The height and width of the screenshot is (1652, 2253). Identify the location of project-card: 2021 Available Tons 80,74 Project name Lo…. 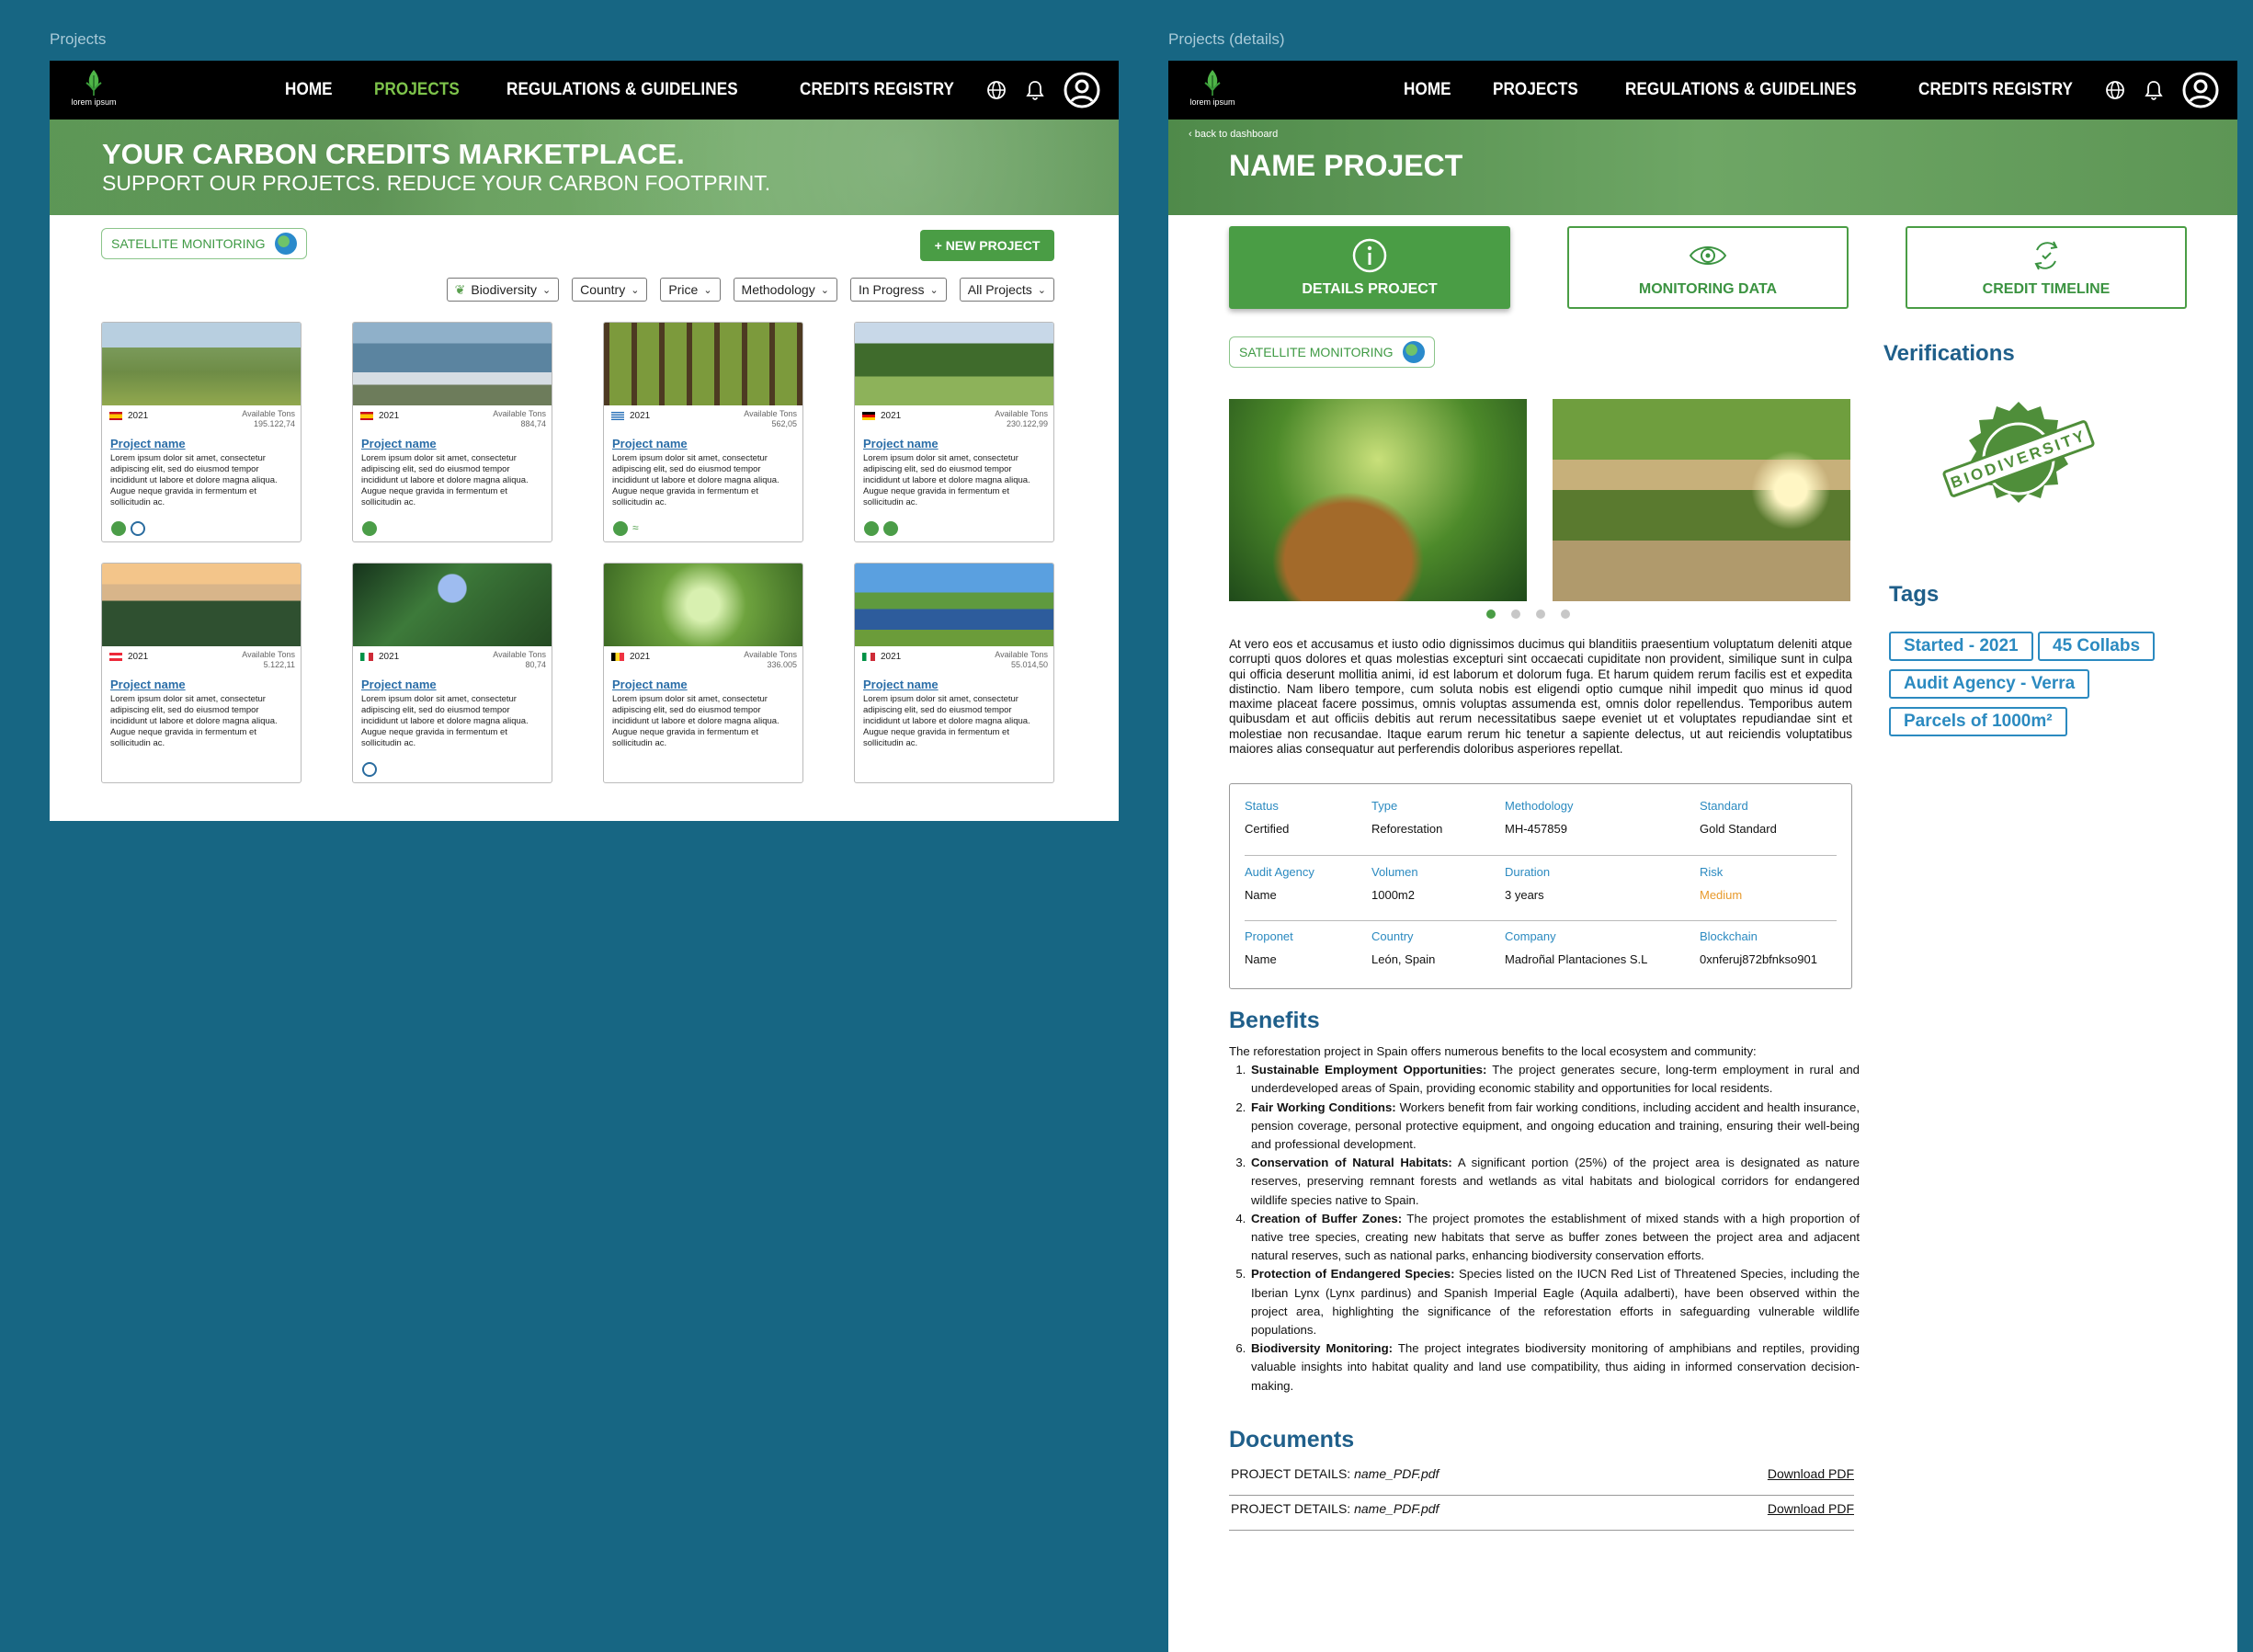
(452, 673).